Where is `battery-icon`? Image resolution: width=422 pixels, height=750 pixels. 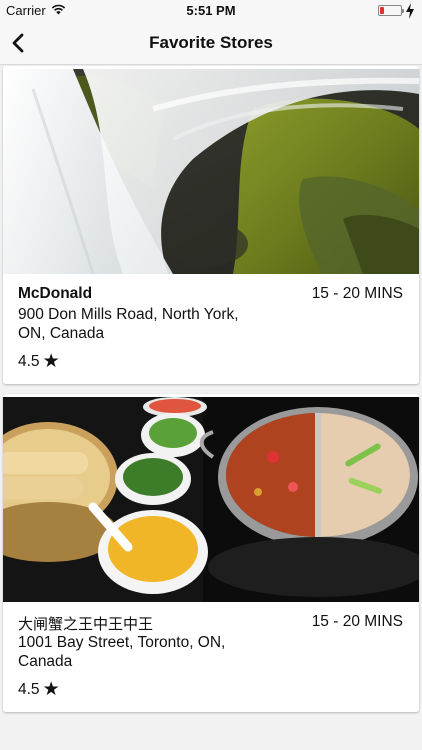 battery-icon is located at coordinates (391, 10).